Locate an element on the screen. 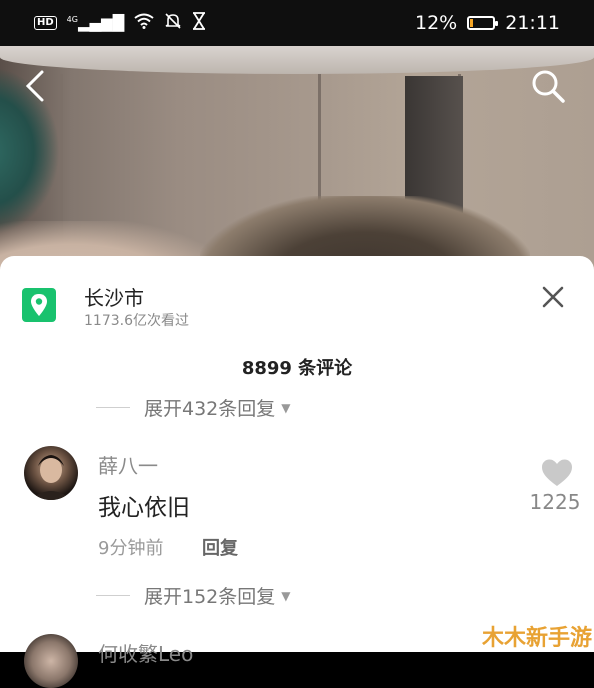  expand-replies-top: 展开432条回复 ▼ is located at coordinates (193, 407).